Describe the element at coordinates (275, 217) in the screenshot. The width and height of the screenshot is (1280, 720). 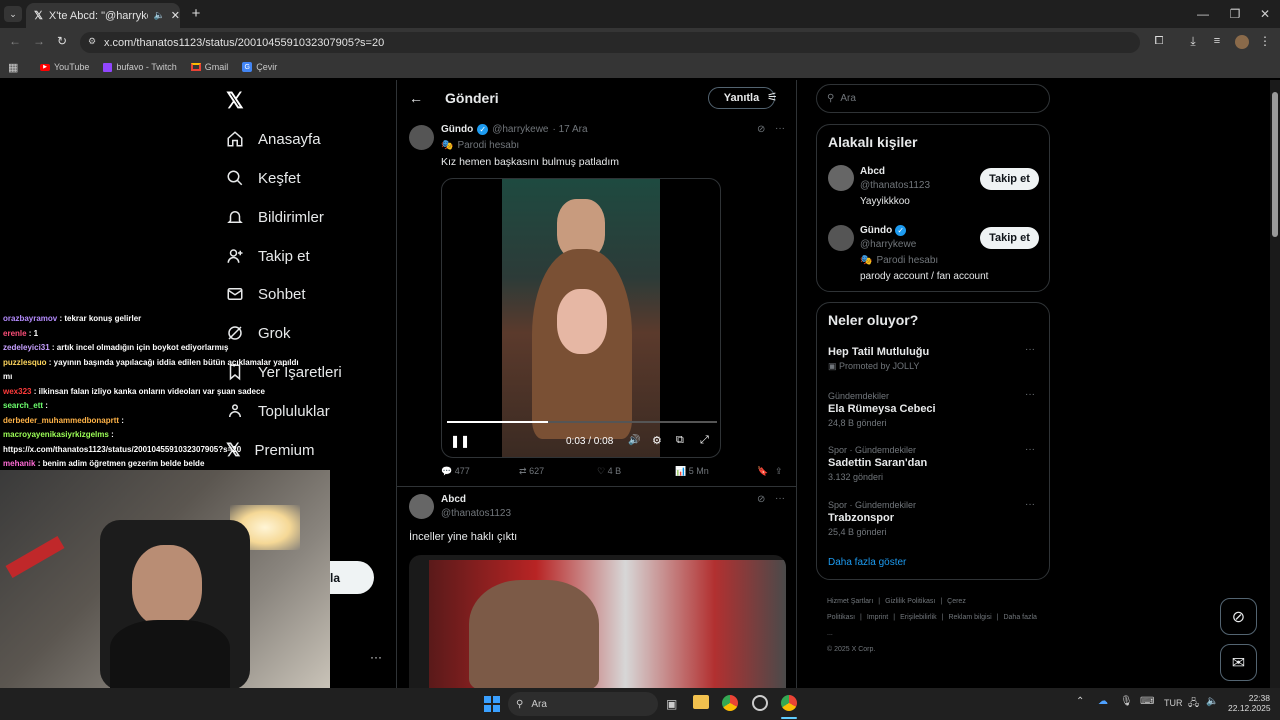
I see `nav-notifications: Bildirimler` at that location.